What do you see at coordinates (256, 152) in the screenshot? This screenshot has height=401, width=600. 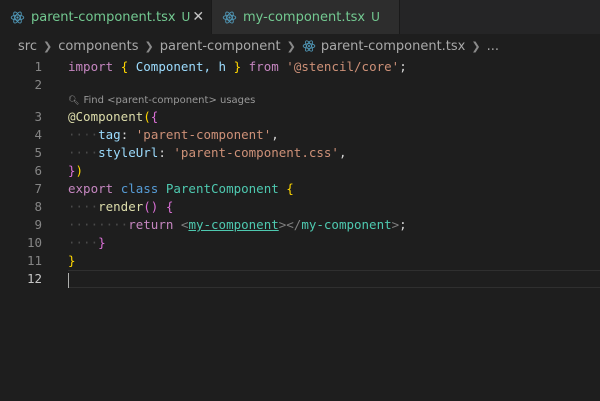 I see `string-literal: 'parent-component.css'` at bounding box center [256, 152].